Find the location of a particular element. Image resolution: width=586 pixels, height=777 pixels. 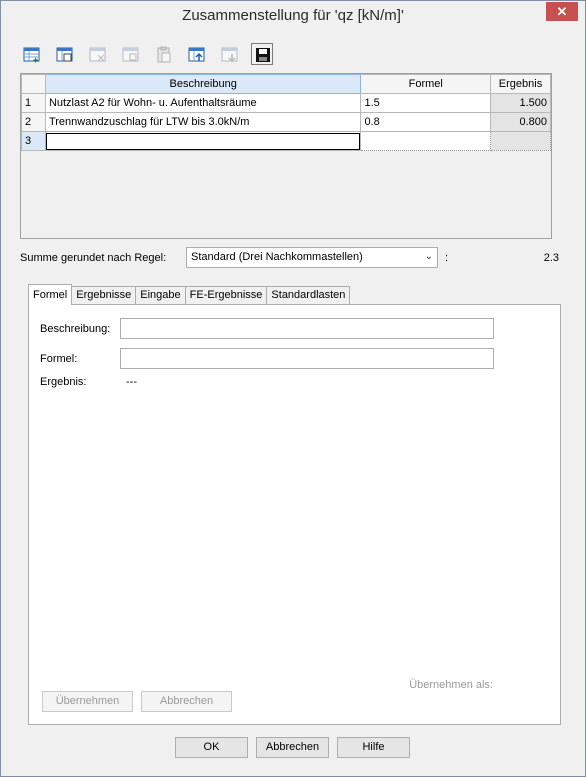

cut-icon is located at coordinates (130, 54).